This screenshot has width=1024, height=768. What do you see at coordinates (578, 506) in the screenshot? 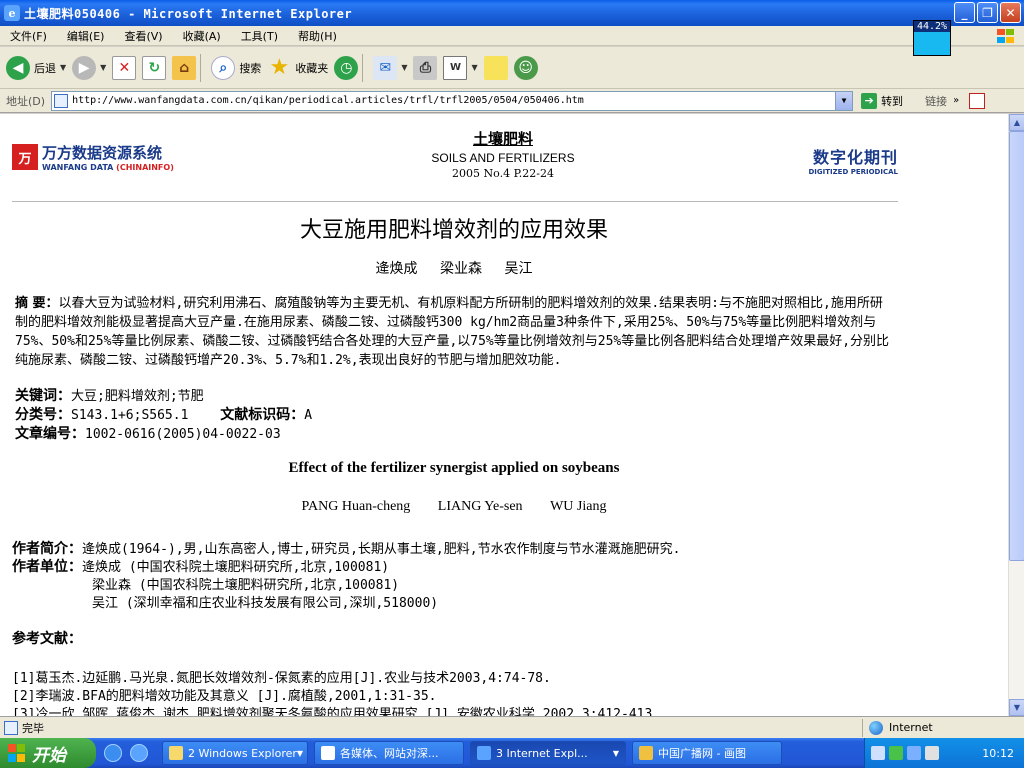
I see `en-author: WU Jiang` at bounding box center [578, 506].